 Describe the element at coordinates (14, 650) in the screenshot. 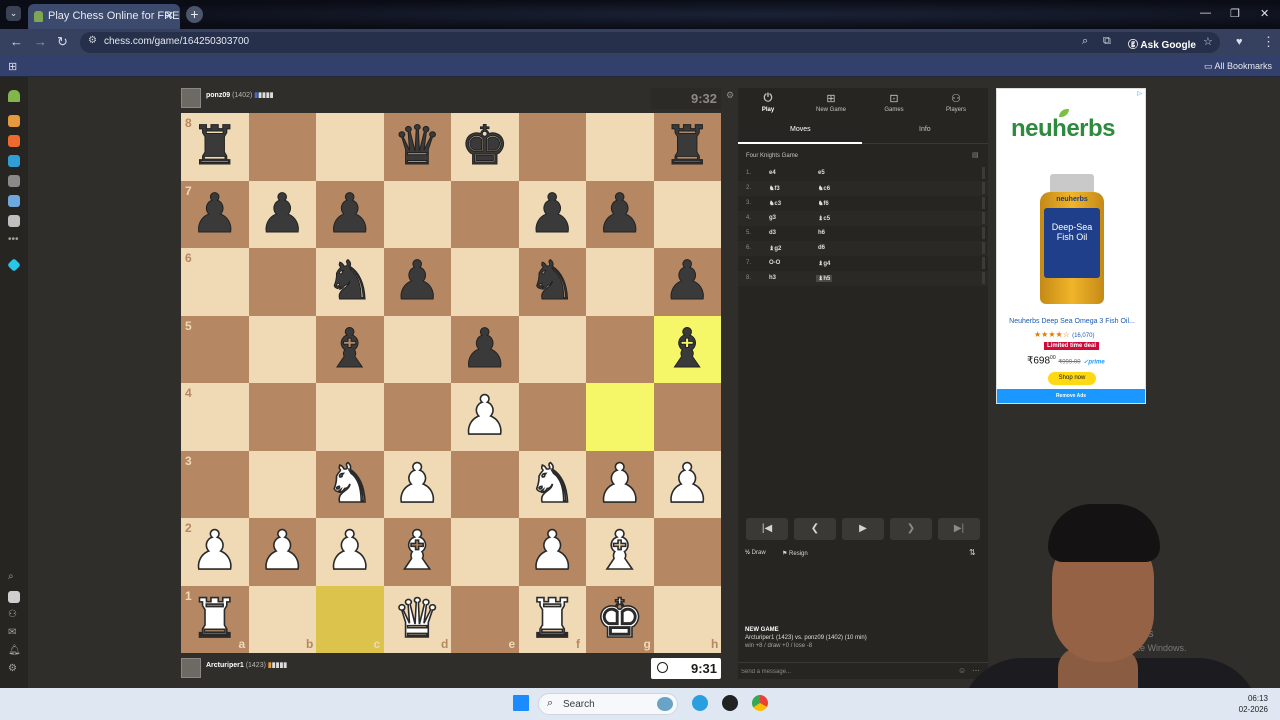

I see `notifications-icon: 🔔︎` at that location.